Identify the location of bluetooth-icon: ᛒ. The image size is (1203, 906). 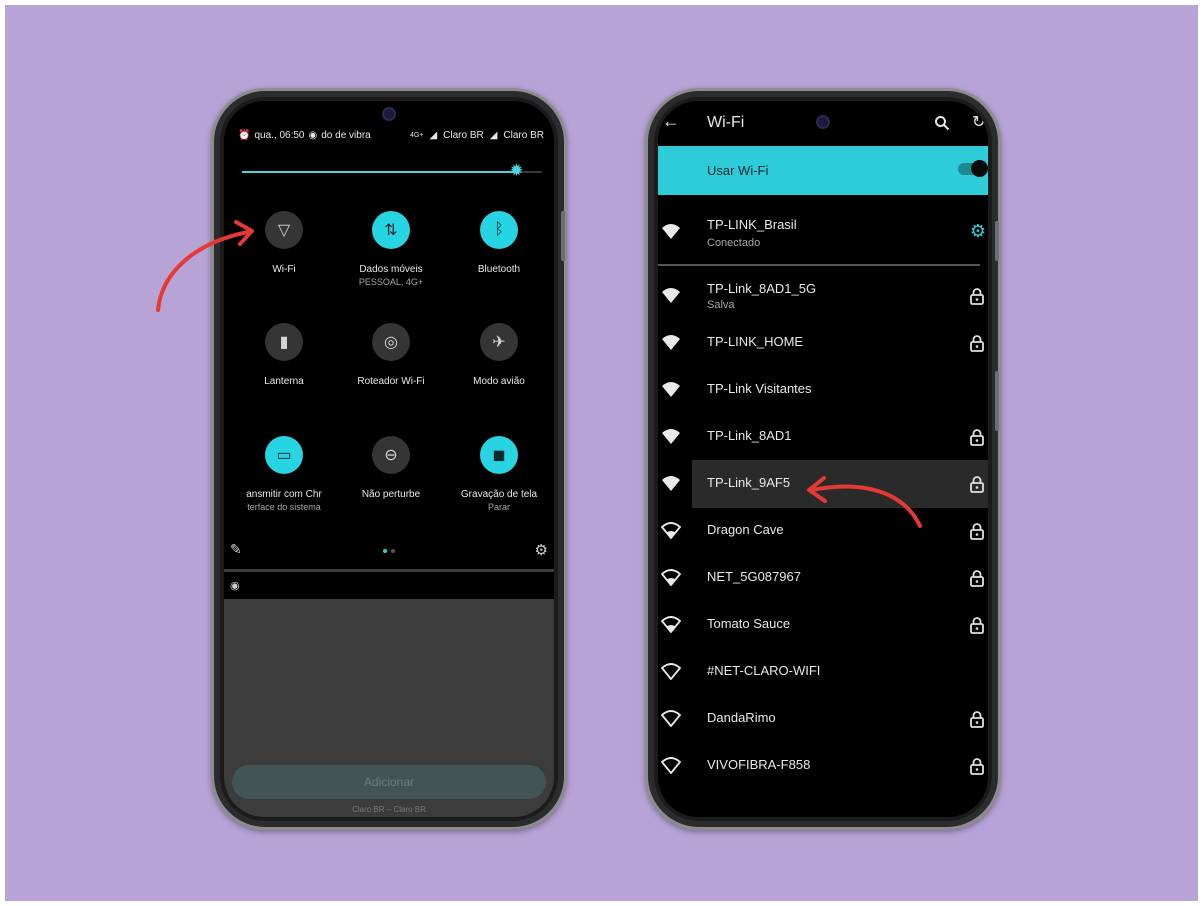
(499, 230).